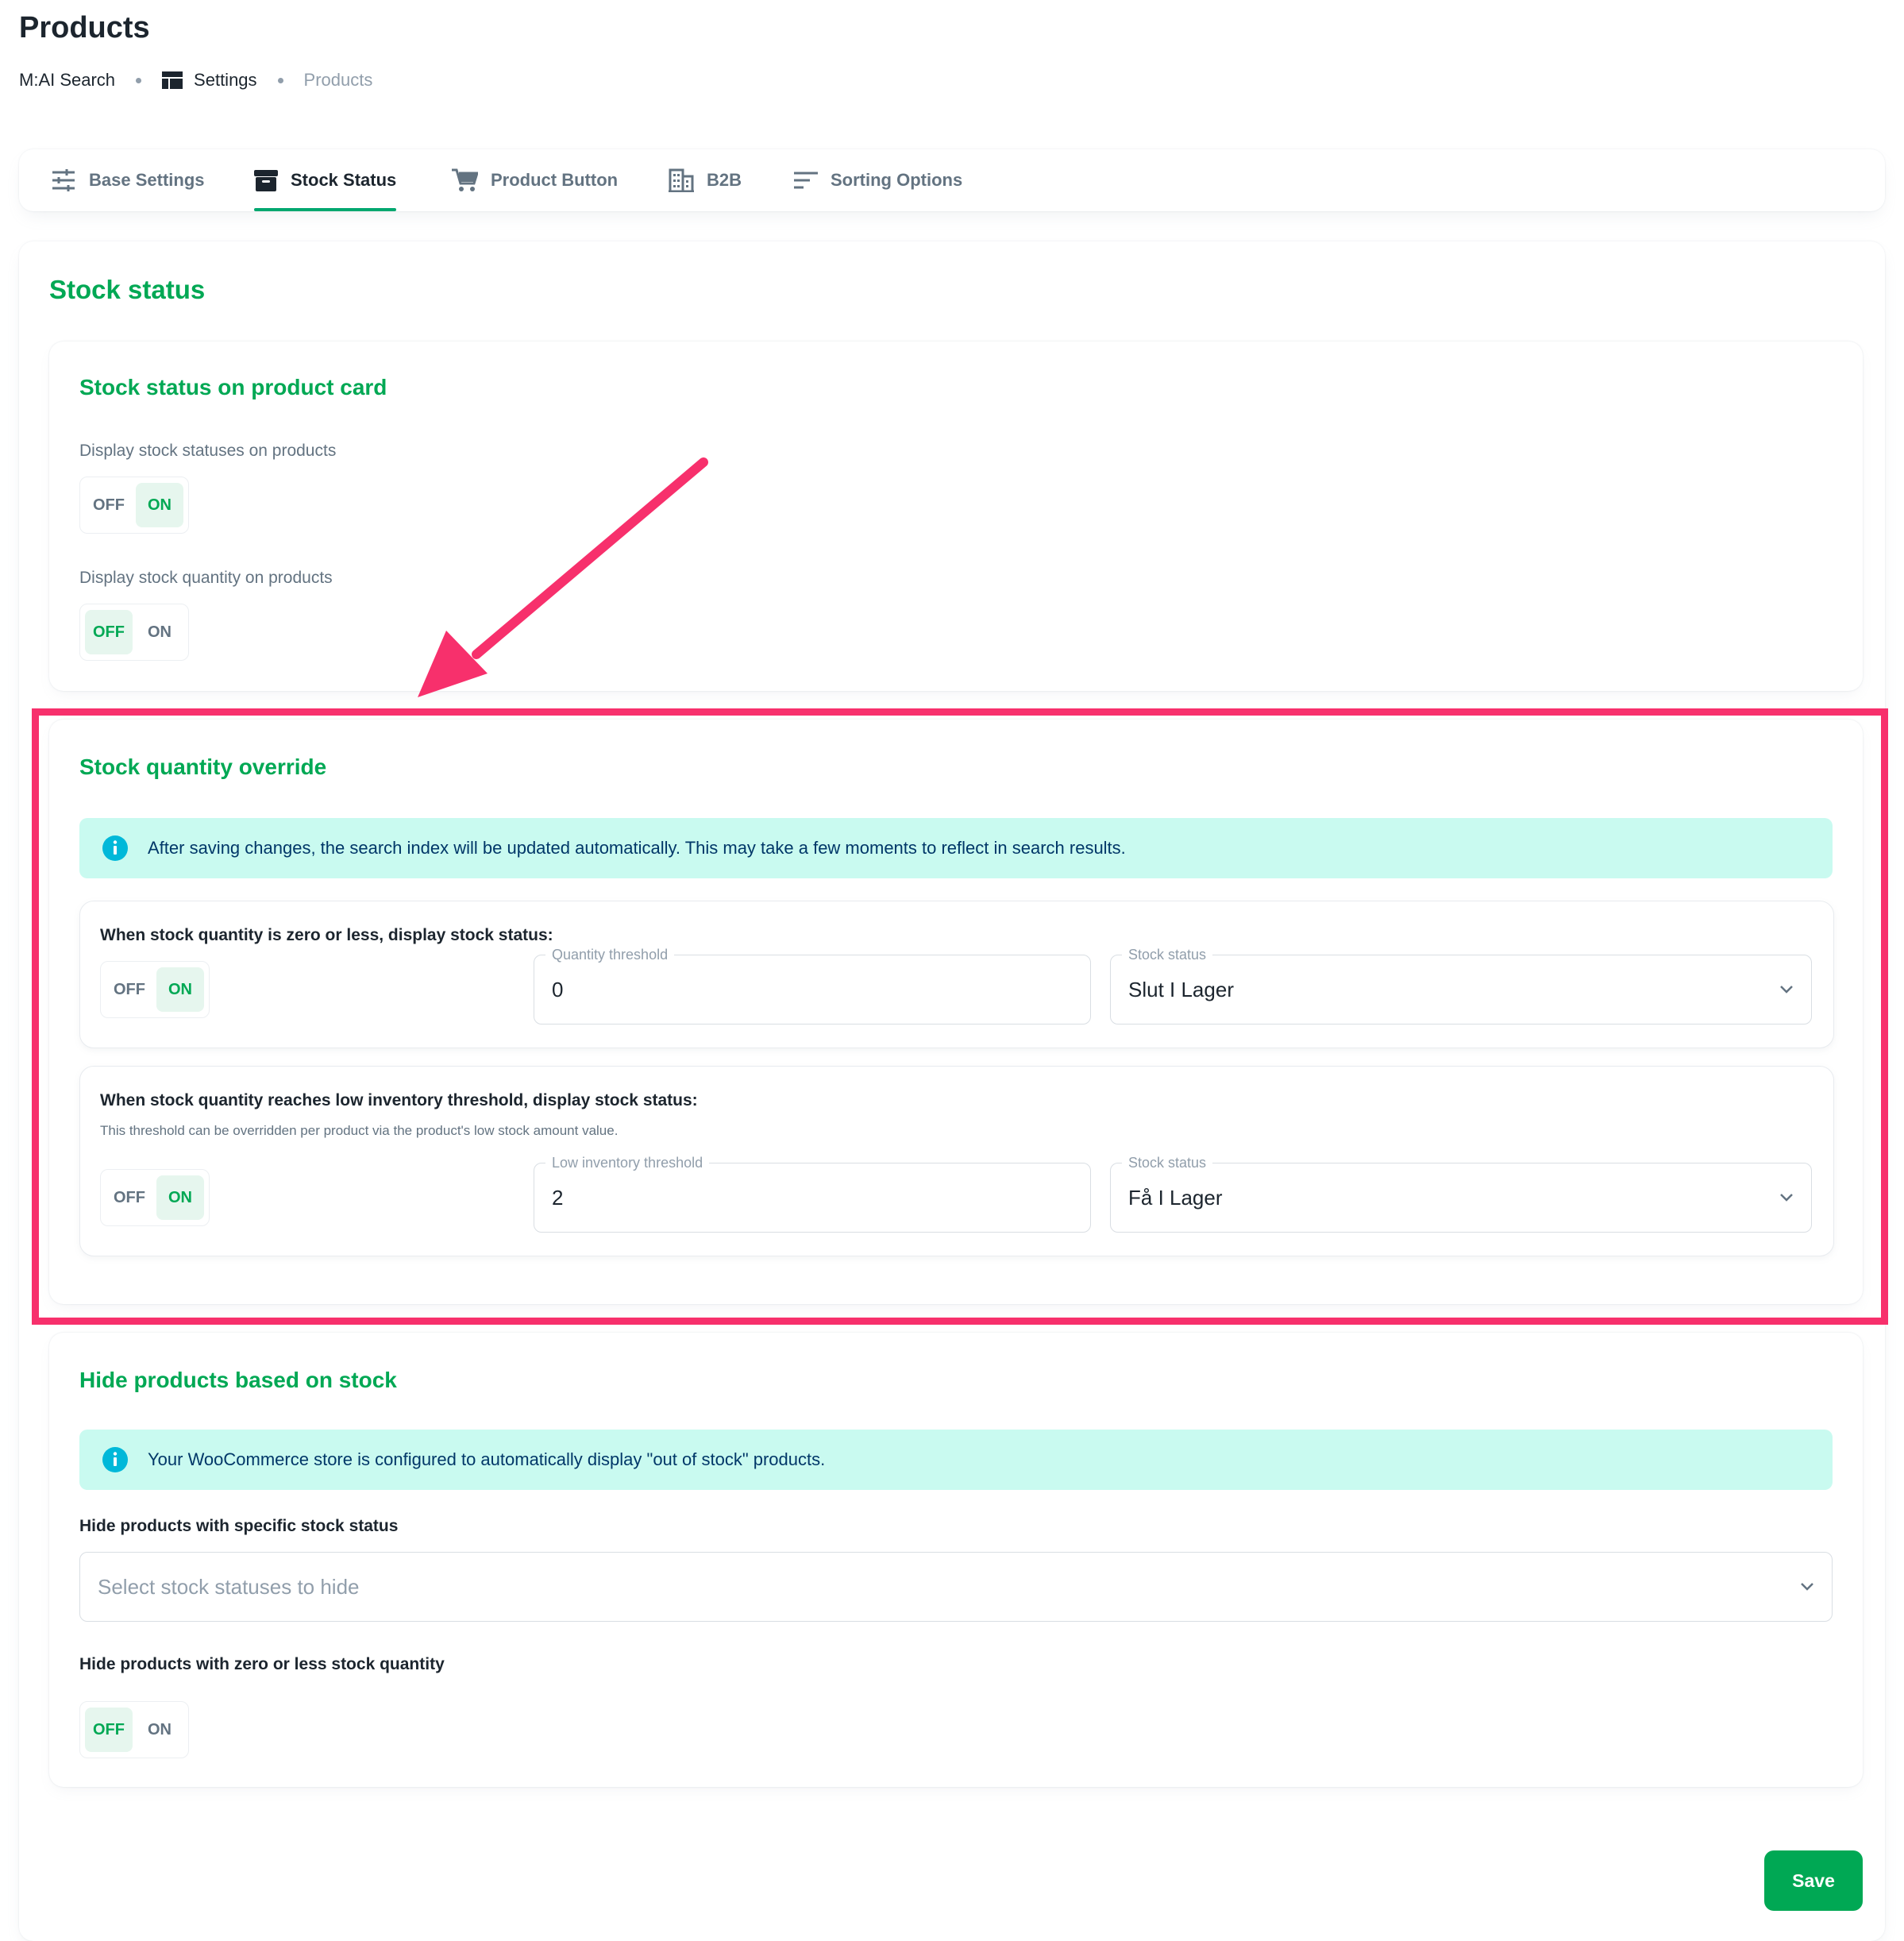  What do you see at coordinates (67, 80) in the screenshot?
I see `breadcrumb-app: M:AI Search` at bounding box center [67, 80].